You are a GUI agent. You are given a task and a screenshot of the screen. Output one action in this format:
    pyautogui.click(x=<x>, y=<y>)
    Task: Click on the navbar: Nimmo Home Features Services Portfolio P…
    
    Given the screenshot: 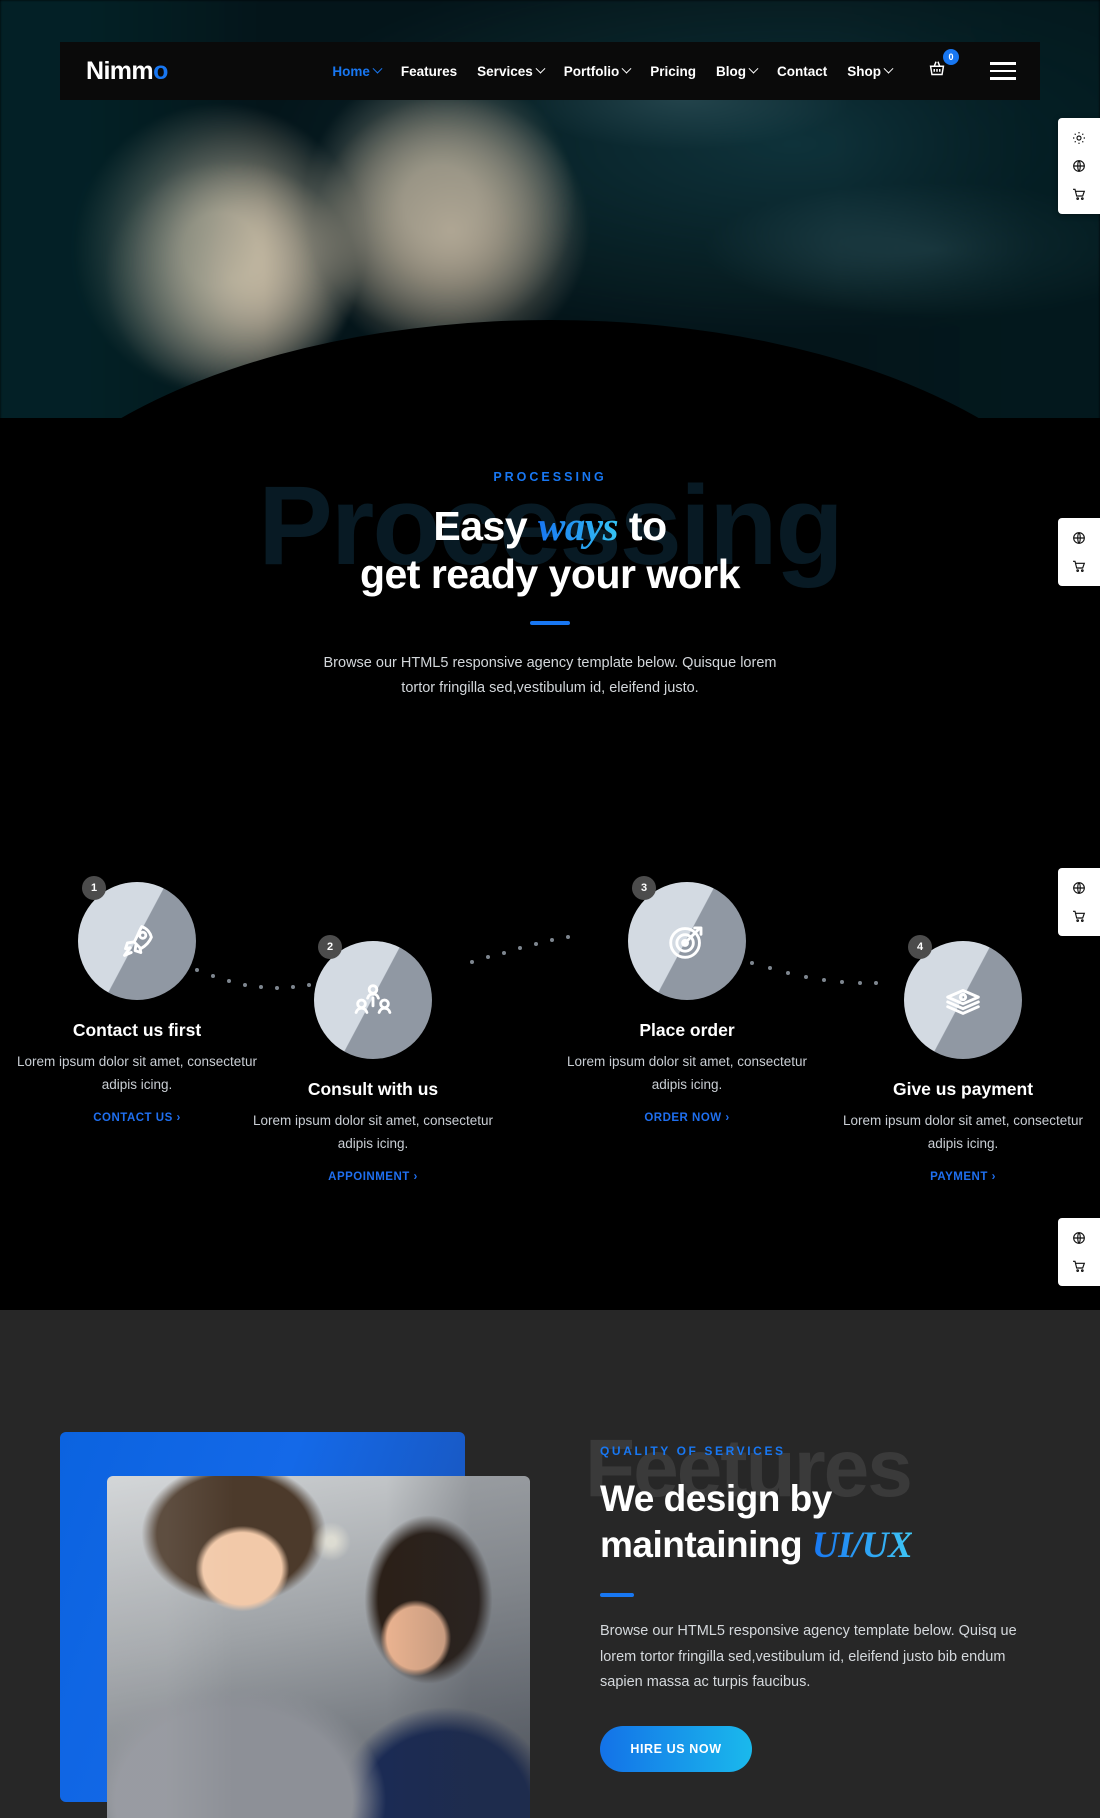 What is the action you would take?
    pyautogui.click(x=550, y=71)
    